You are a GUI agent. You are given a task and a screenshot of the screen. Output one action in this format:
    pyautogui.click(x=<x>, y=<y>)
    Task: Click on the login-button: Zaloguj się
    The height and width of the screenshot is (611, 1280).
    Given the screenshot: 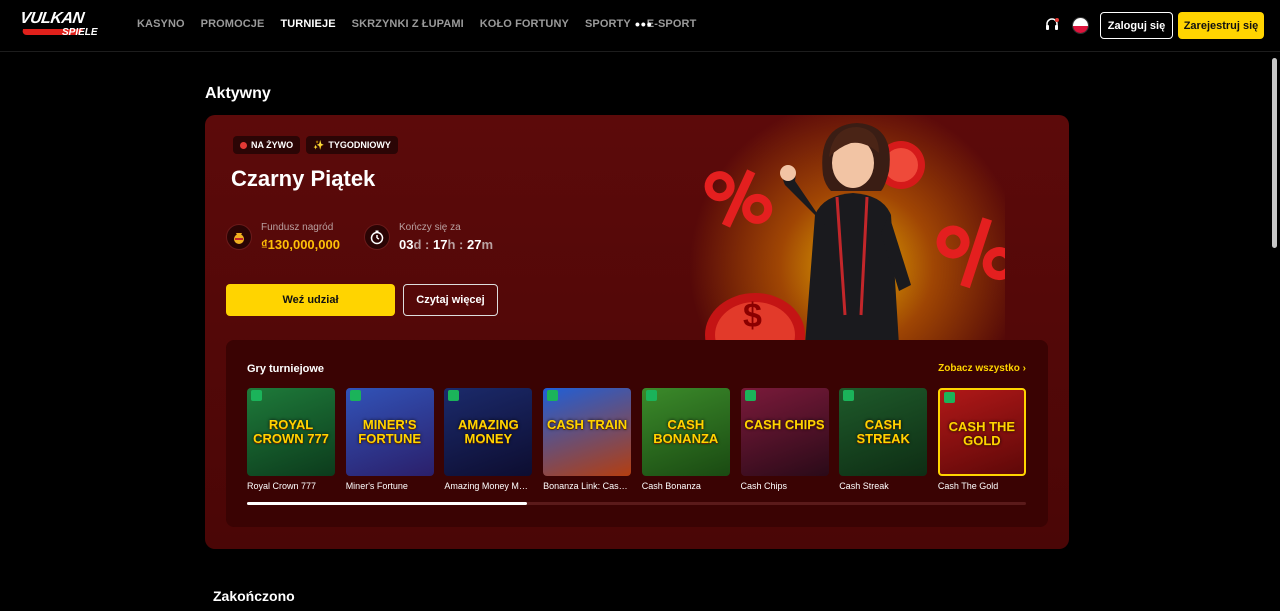 What is the action you would take?
    pyautogui.click(x=1136, y=25)
    